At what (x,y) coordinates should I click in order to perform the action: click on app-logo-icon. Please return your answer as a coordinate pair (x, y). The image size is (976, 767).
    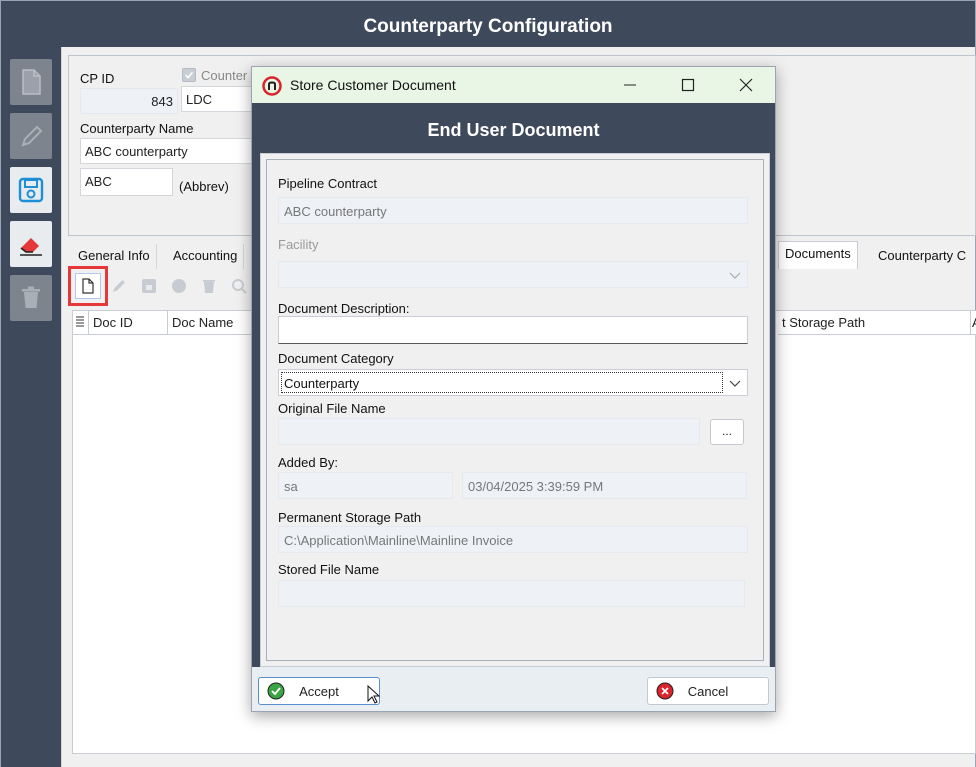
    Looking at the image, I should click on (272, 86).